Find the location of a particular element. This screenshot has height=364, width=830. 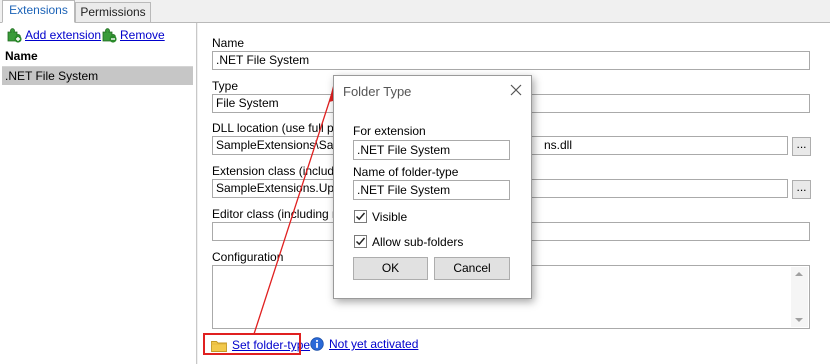

dialog-title: Folder Type is located at coordinates (377, 91).